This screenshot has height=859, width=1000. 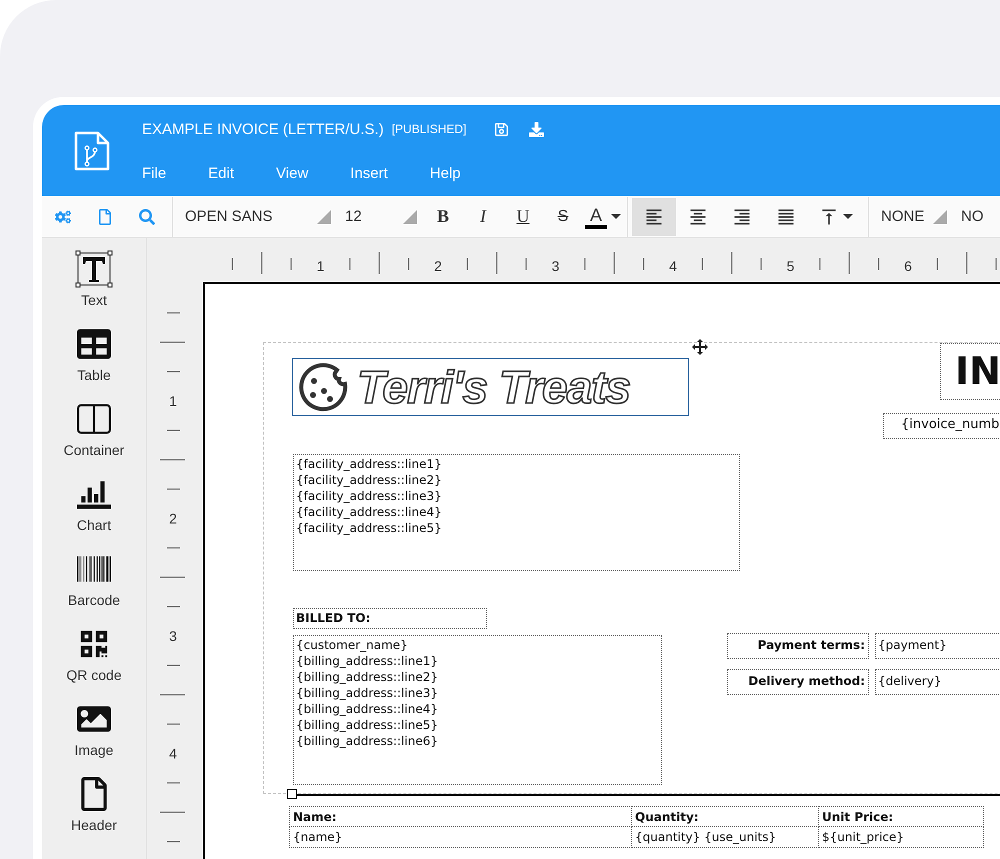 What do you see at coordinates (563, 217) in the screenshot?
I see `format-button: S` at bounding box center [563, 217].